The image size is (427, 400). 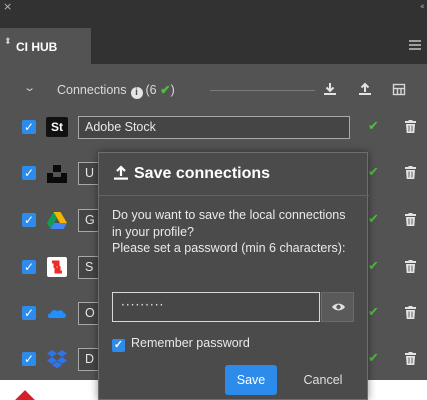 I want to click on connection-name-field: Adobe Stock, so click(x=214, y=127).